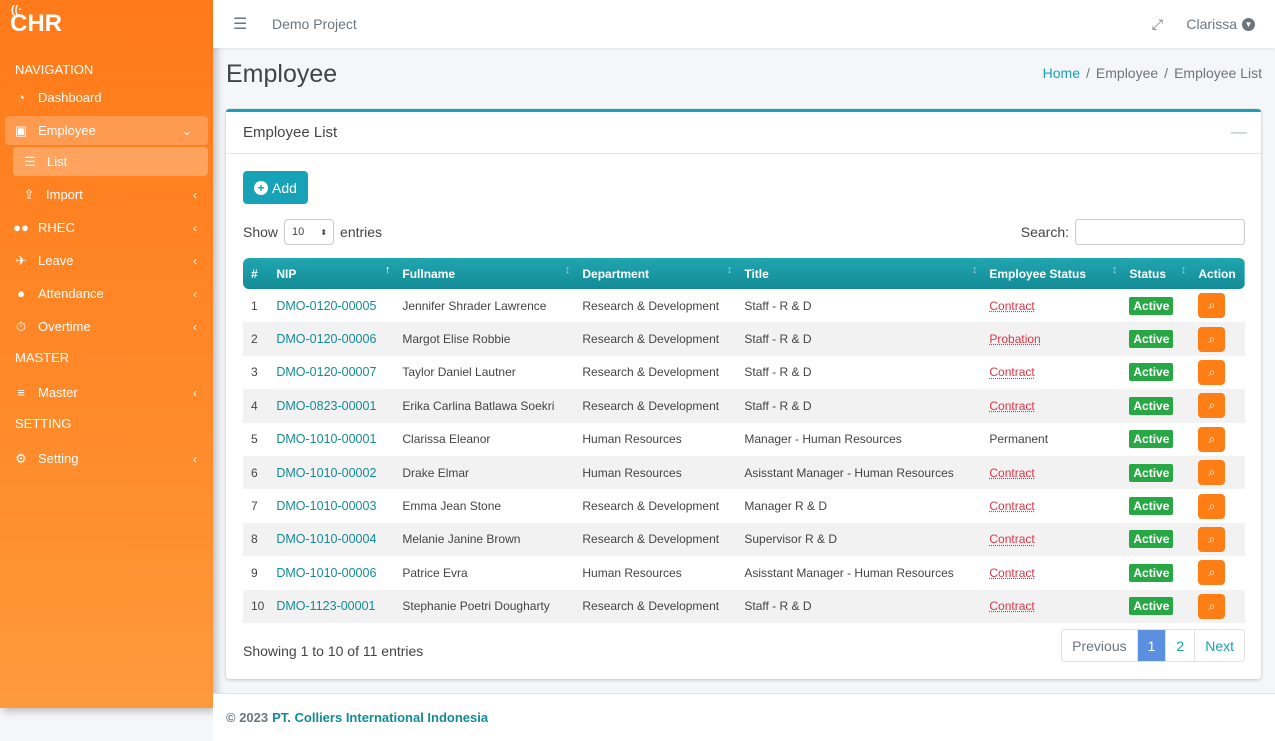 The image size is (1275, 741). Describe the element at coordinates (314, 24) in the screenshot. I see `project-name: Demo Project` at that location.